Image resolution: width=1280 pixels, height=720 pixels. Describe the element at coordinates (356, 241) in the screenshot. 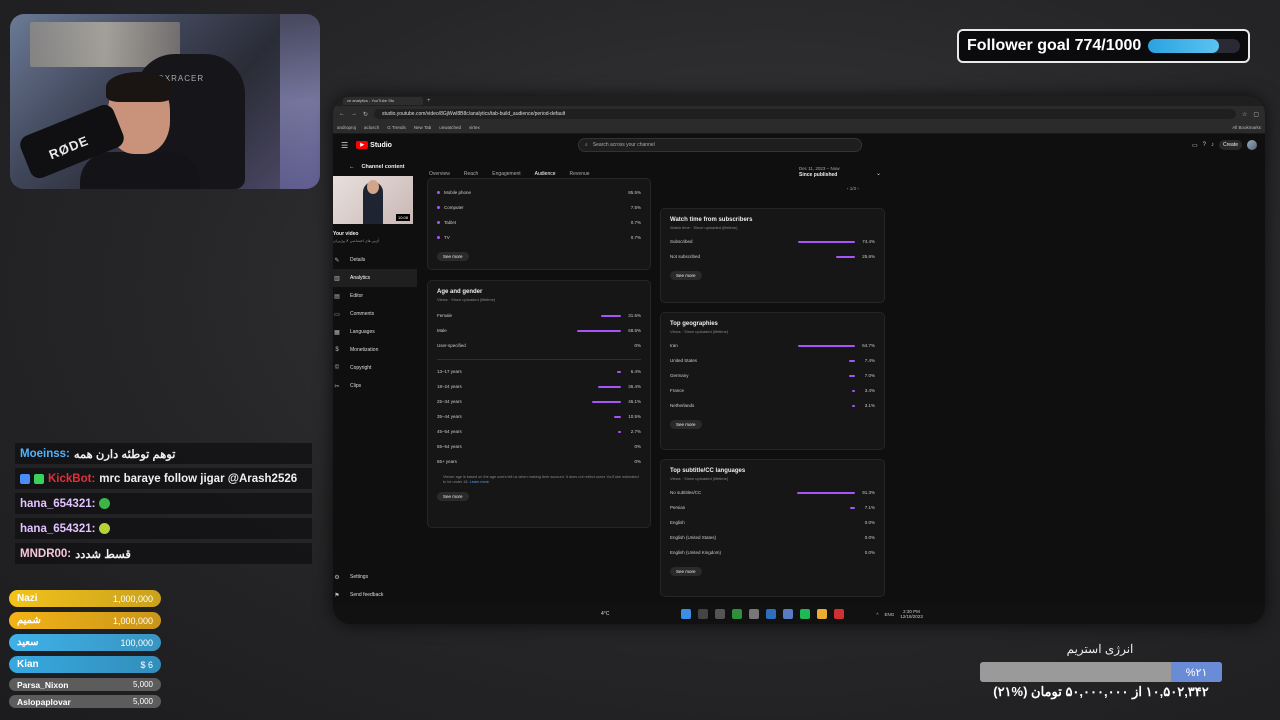

I see `video-title: آی‌پی های اختصاصی ✗ وی‌پی‌ان` at that location.